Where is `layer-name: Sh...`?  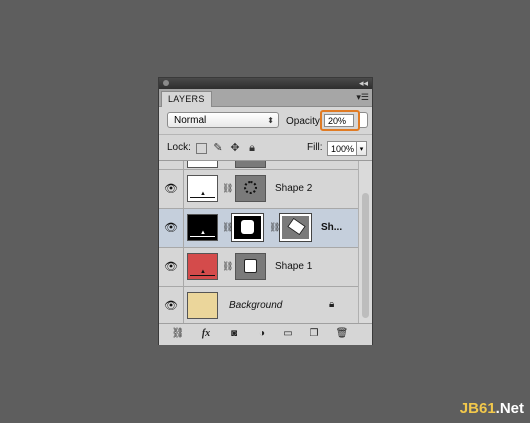
layer-name: Sh... is located at coordinates (331, 227).